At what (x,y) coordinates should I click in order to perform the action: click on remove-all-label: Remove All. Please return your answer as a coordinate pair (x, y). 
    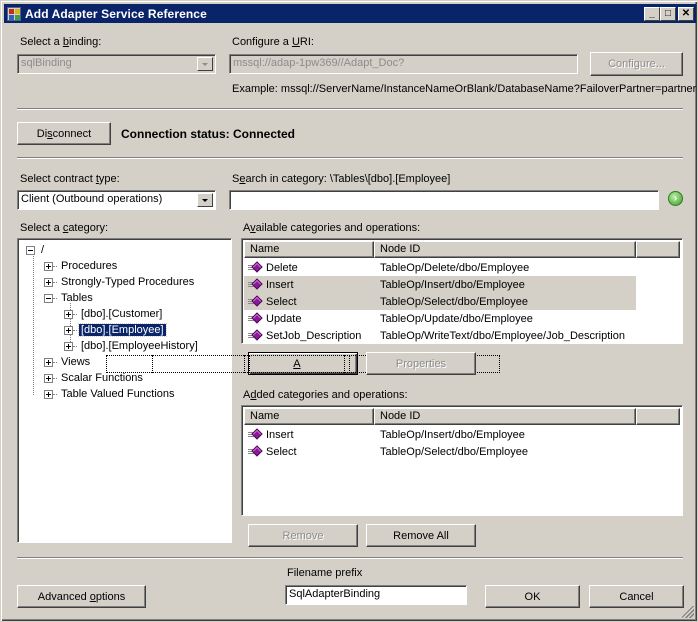
    Looking at the image, I should click on (421, 535).